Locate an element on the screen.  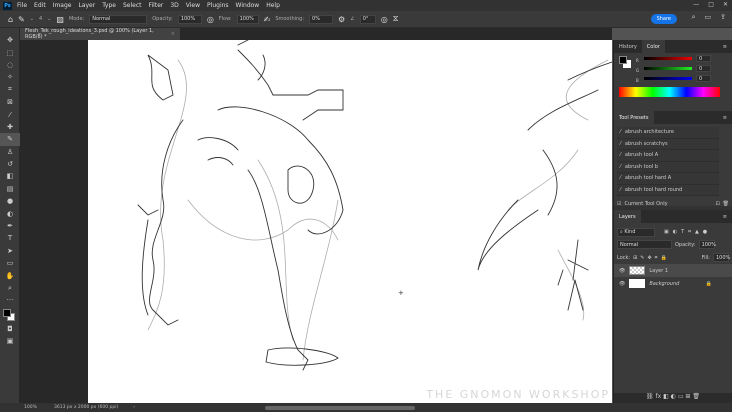
green-value: 0 is located at coordinates (703, 68).